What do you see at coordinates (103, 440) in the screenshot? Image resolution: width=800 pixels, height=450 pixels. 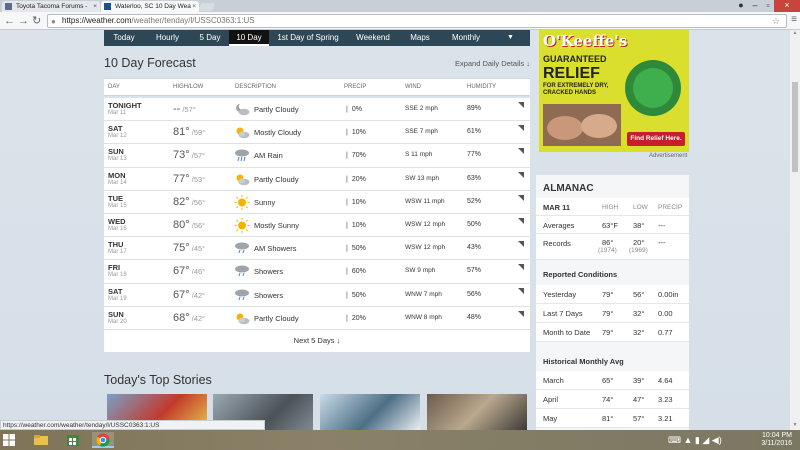 I see `chrome-taskbar-icon` at bounding box center [103, 440].